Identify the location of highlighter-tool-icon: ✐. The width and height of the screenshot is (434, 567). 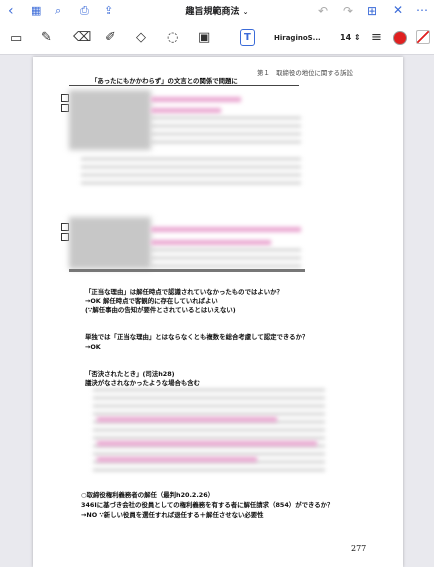
(110, 37).